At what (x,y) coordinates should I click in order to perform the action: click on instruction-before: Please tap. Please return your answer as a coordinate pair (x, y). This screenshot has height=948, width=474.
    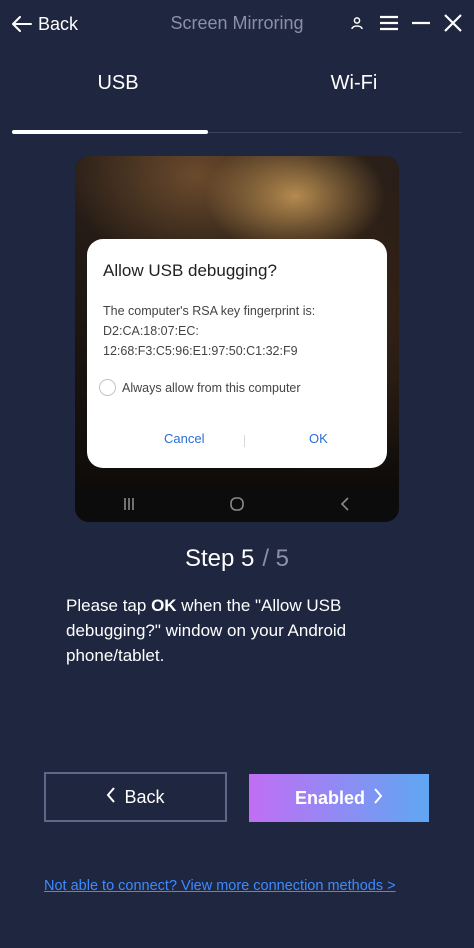
    Looking at the image, I should click on (109, 605).